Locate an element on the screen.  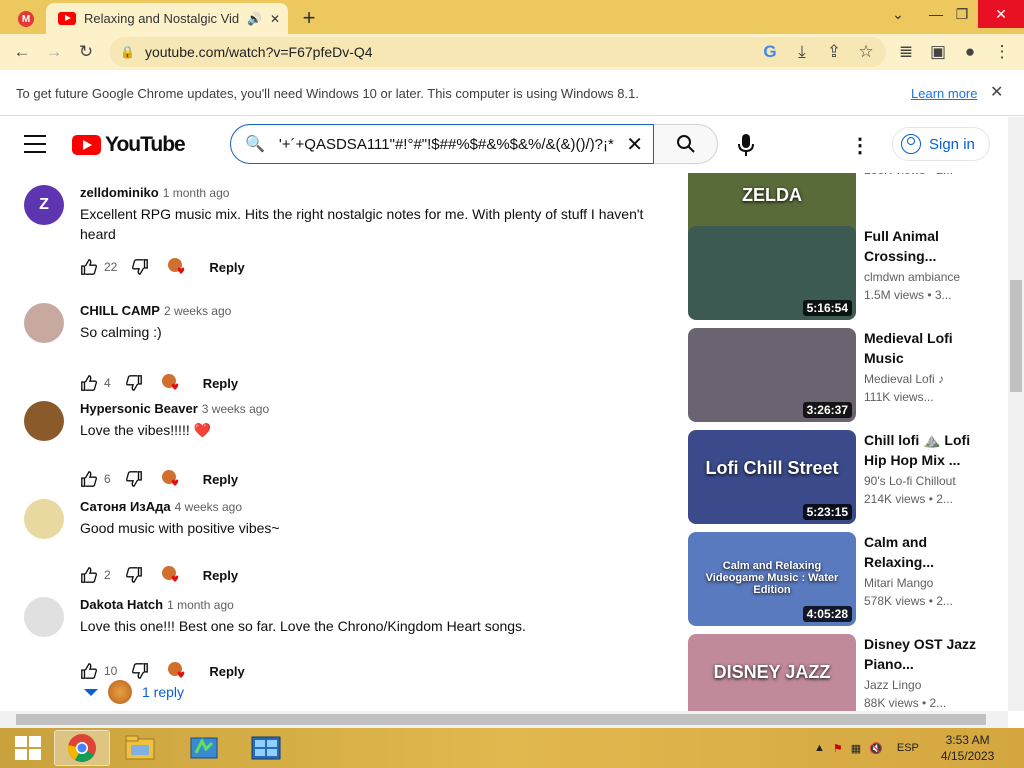
gmail-pinned-tab: M is located at coordinates (26, 19).